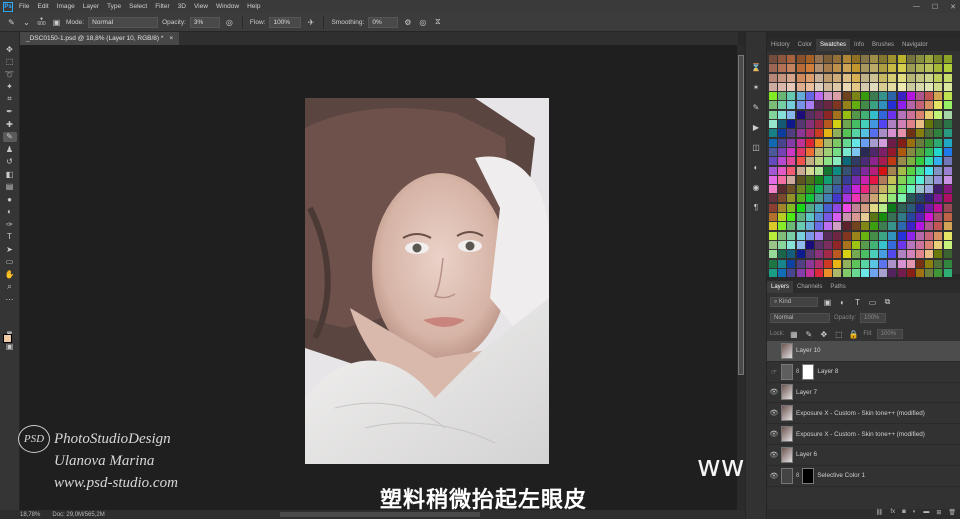  Describe the element at coordinates (837, 287) in the screenshot. I see `tab-paths: Paths` at that location.